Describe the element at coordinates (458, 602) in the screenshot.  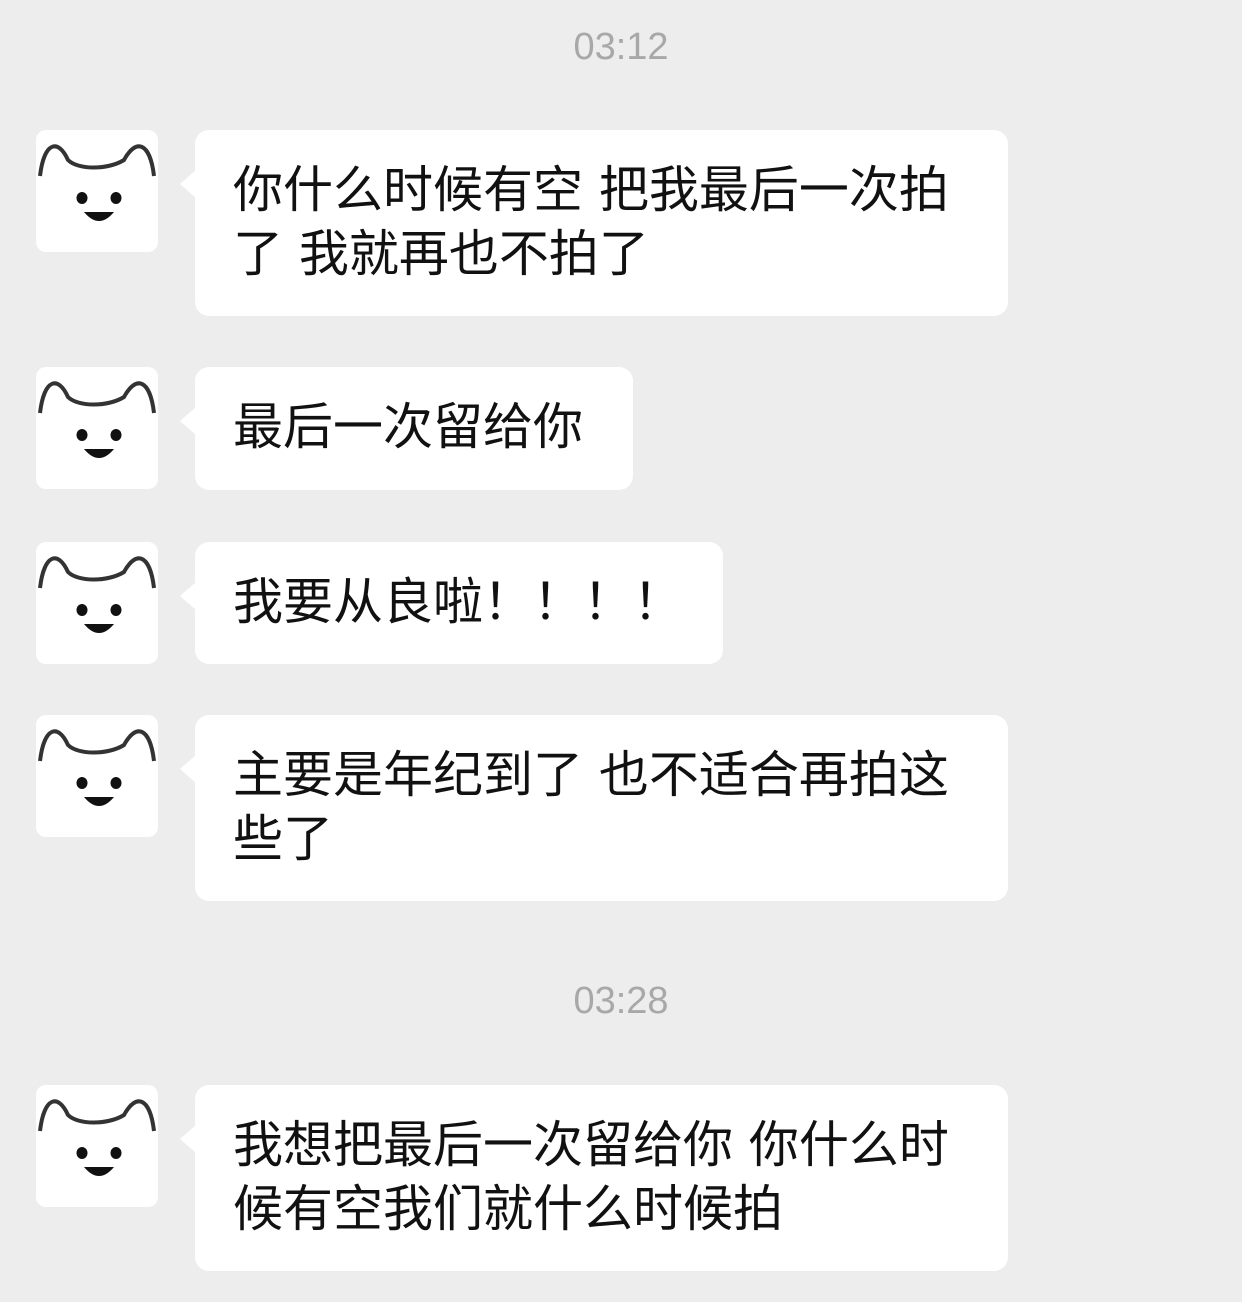
I see `message-text: 我要从良啦！！！！` at that location.